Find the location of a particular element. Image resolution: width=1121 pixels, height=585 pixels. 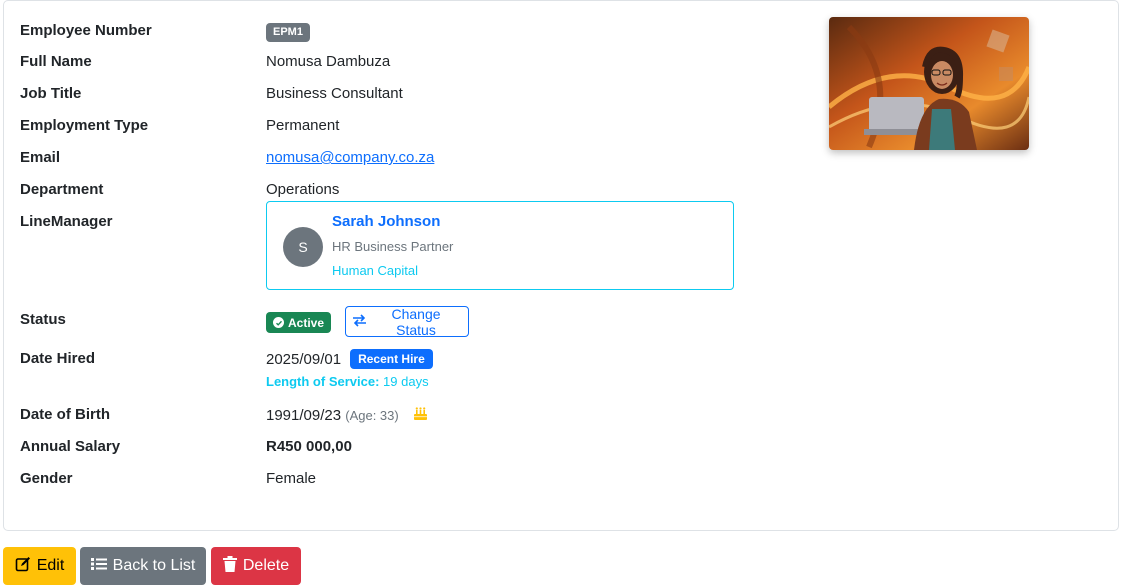

annual-salary-label: Annual Salary is located at coordinates (70, 446).